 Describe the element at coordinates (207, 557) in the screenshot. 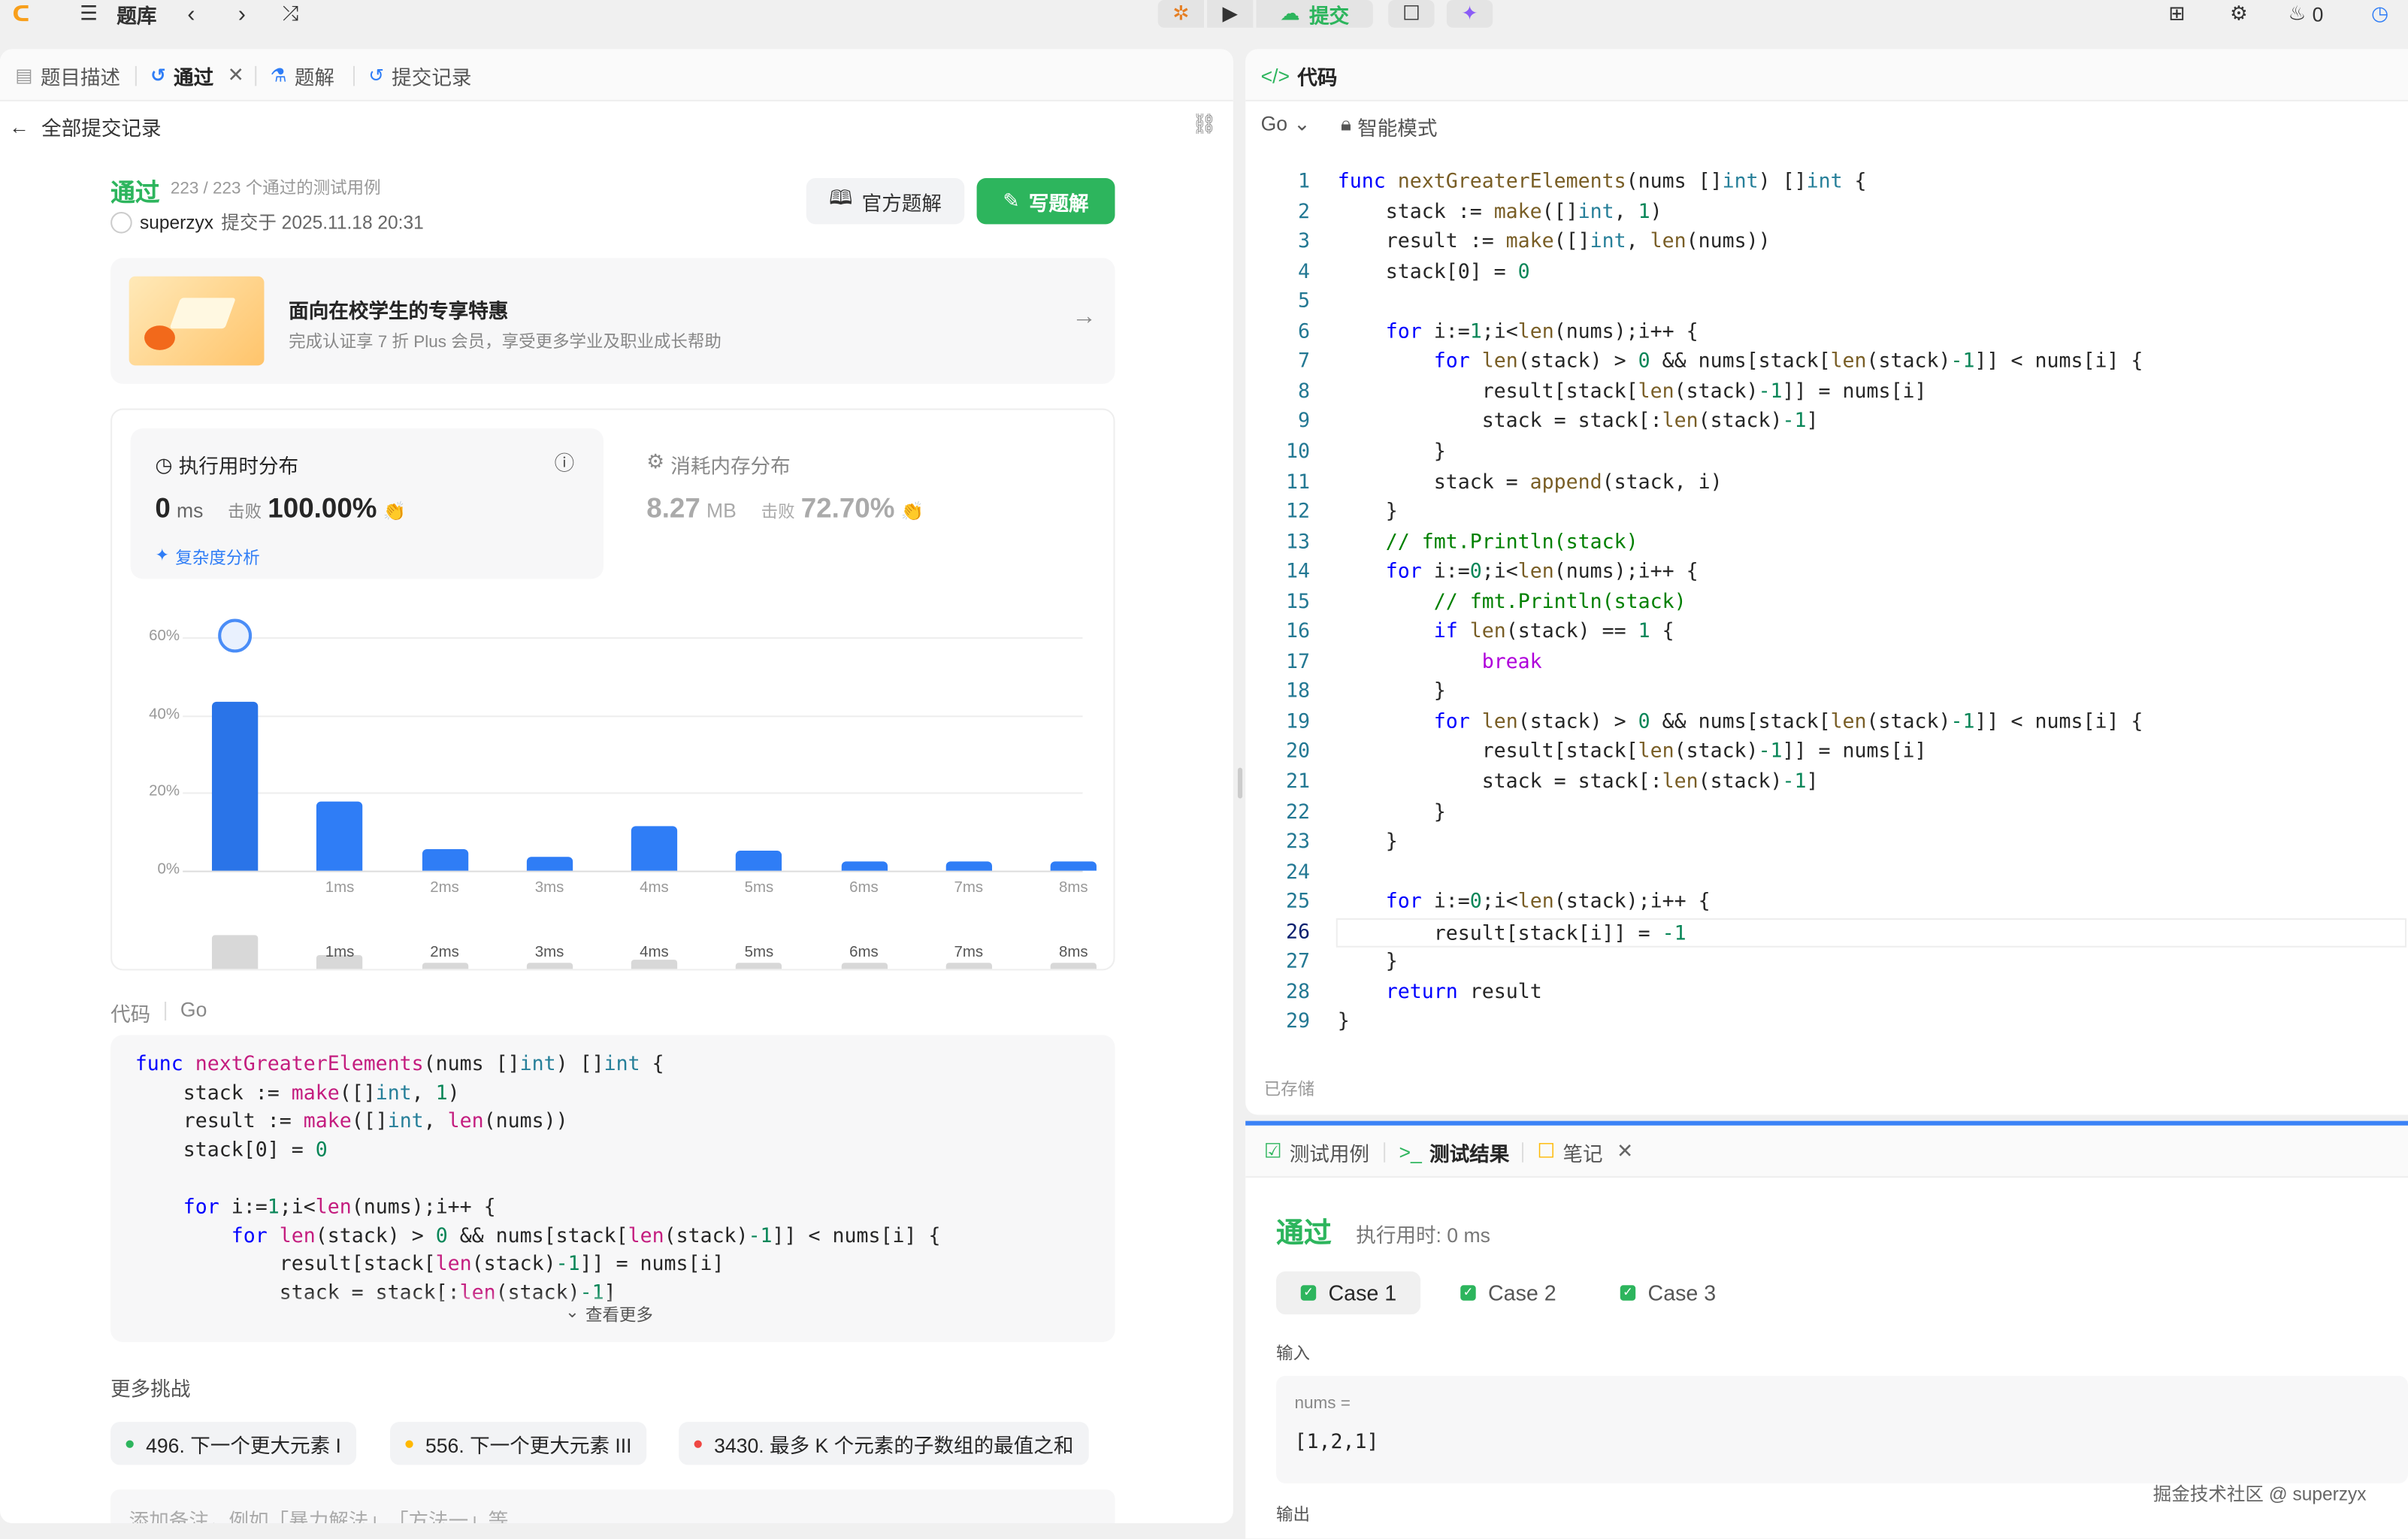

I see `complexity-analysis-link: ✦ 复杂度分析` at that location.